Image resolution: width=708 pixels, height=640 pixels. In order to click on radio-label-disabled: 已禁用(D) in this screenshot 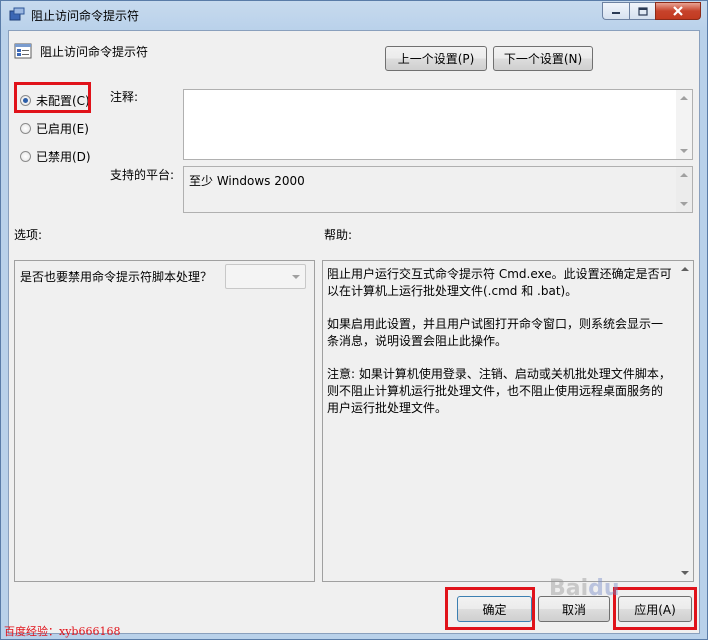, I will do `click(63, 157)`.